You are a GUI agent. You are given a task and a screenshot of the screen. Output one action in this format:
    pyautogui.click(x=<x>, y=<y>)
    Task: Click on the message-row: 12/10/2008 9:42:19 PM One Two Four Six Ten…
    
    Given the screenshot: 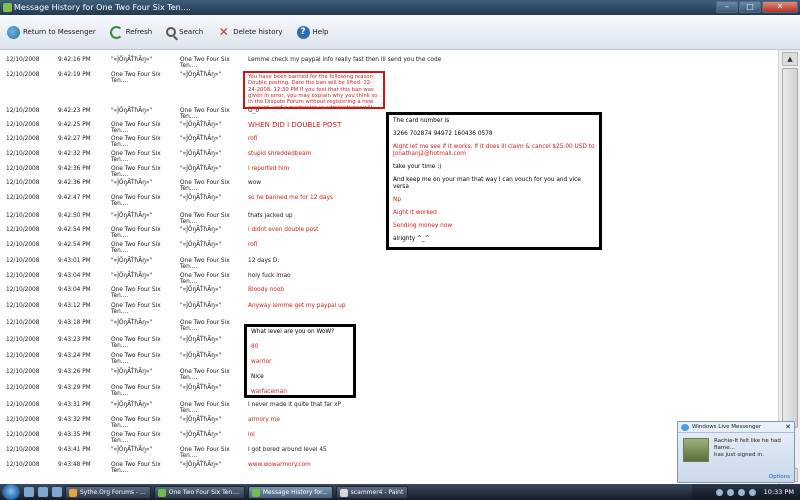 What is the action you would take?
    pyautogui.click(x=389, y=77)
    